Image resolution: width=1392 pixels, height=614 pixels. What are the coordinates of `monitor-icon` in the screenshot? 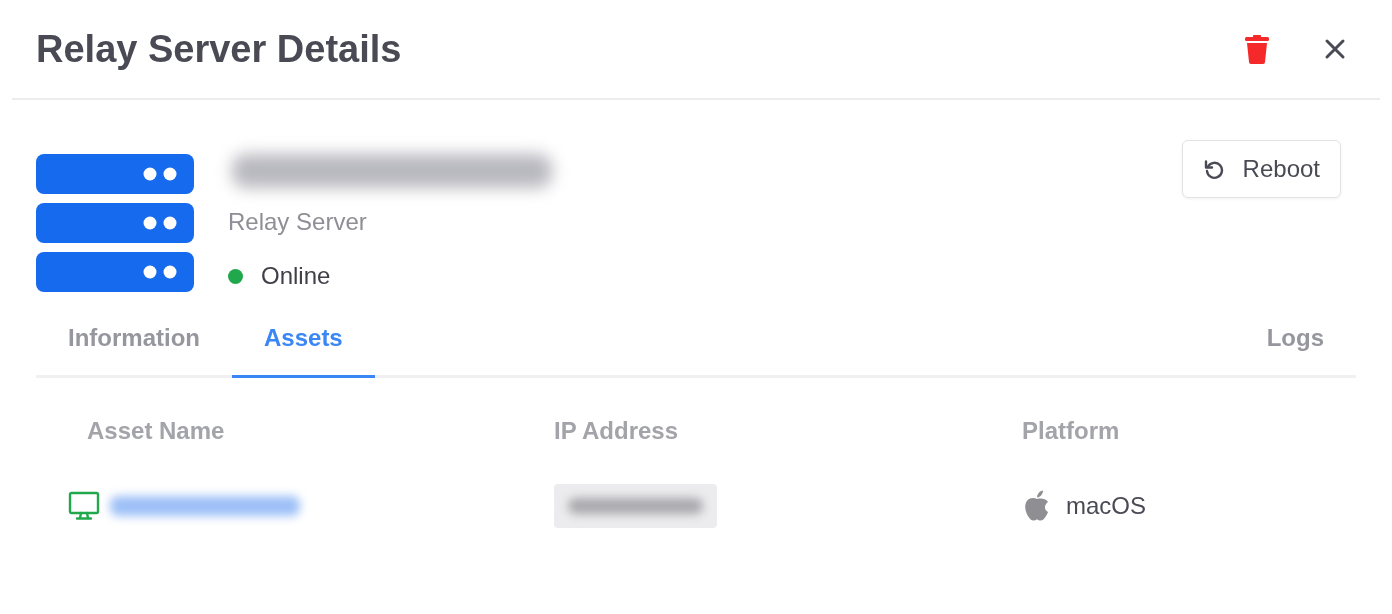 It's located at (84, 506).